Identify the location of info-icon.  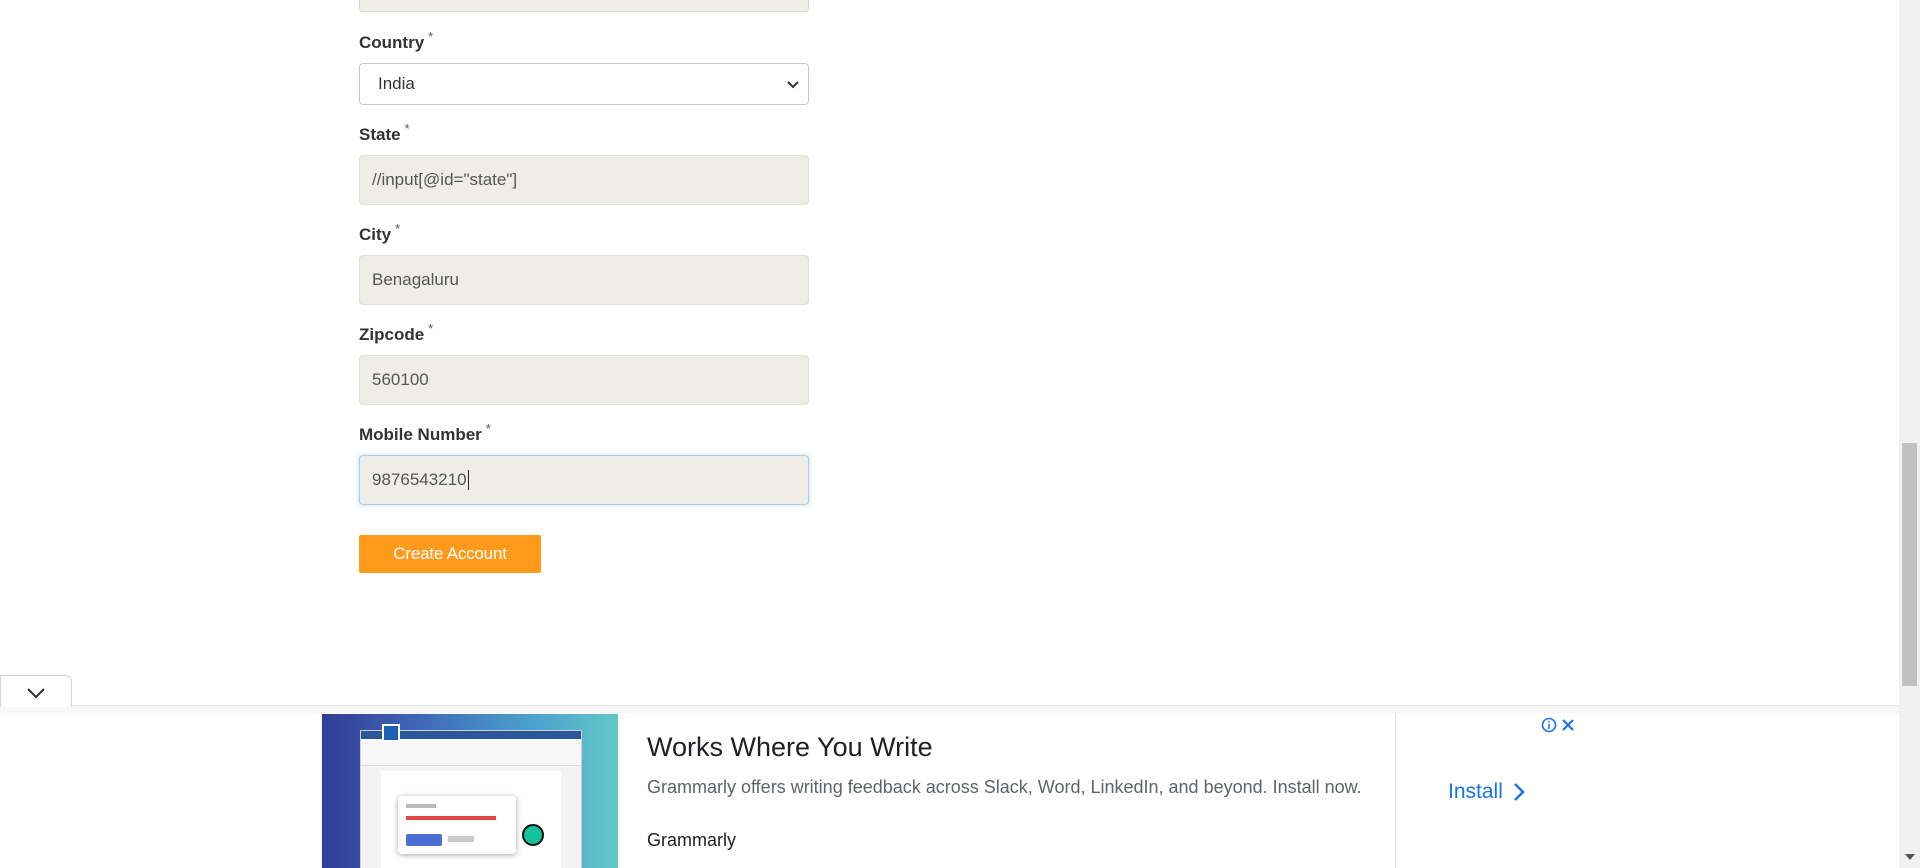
(1549, 725).